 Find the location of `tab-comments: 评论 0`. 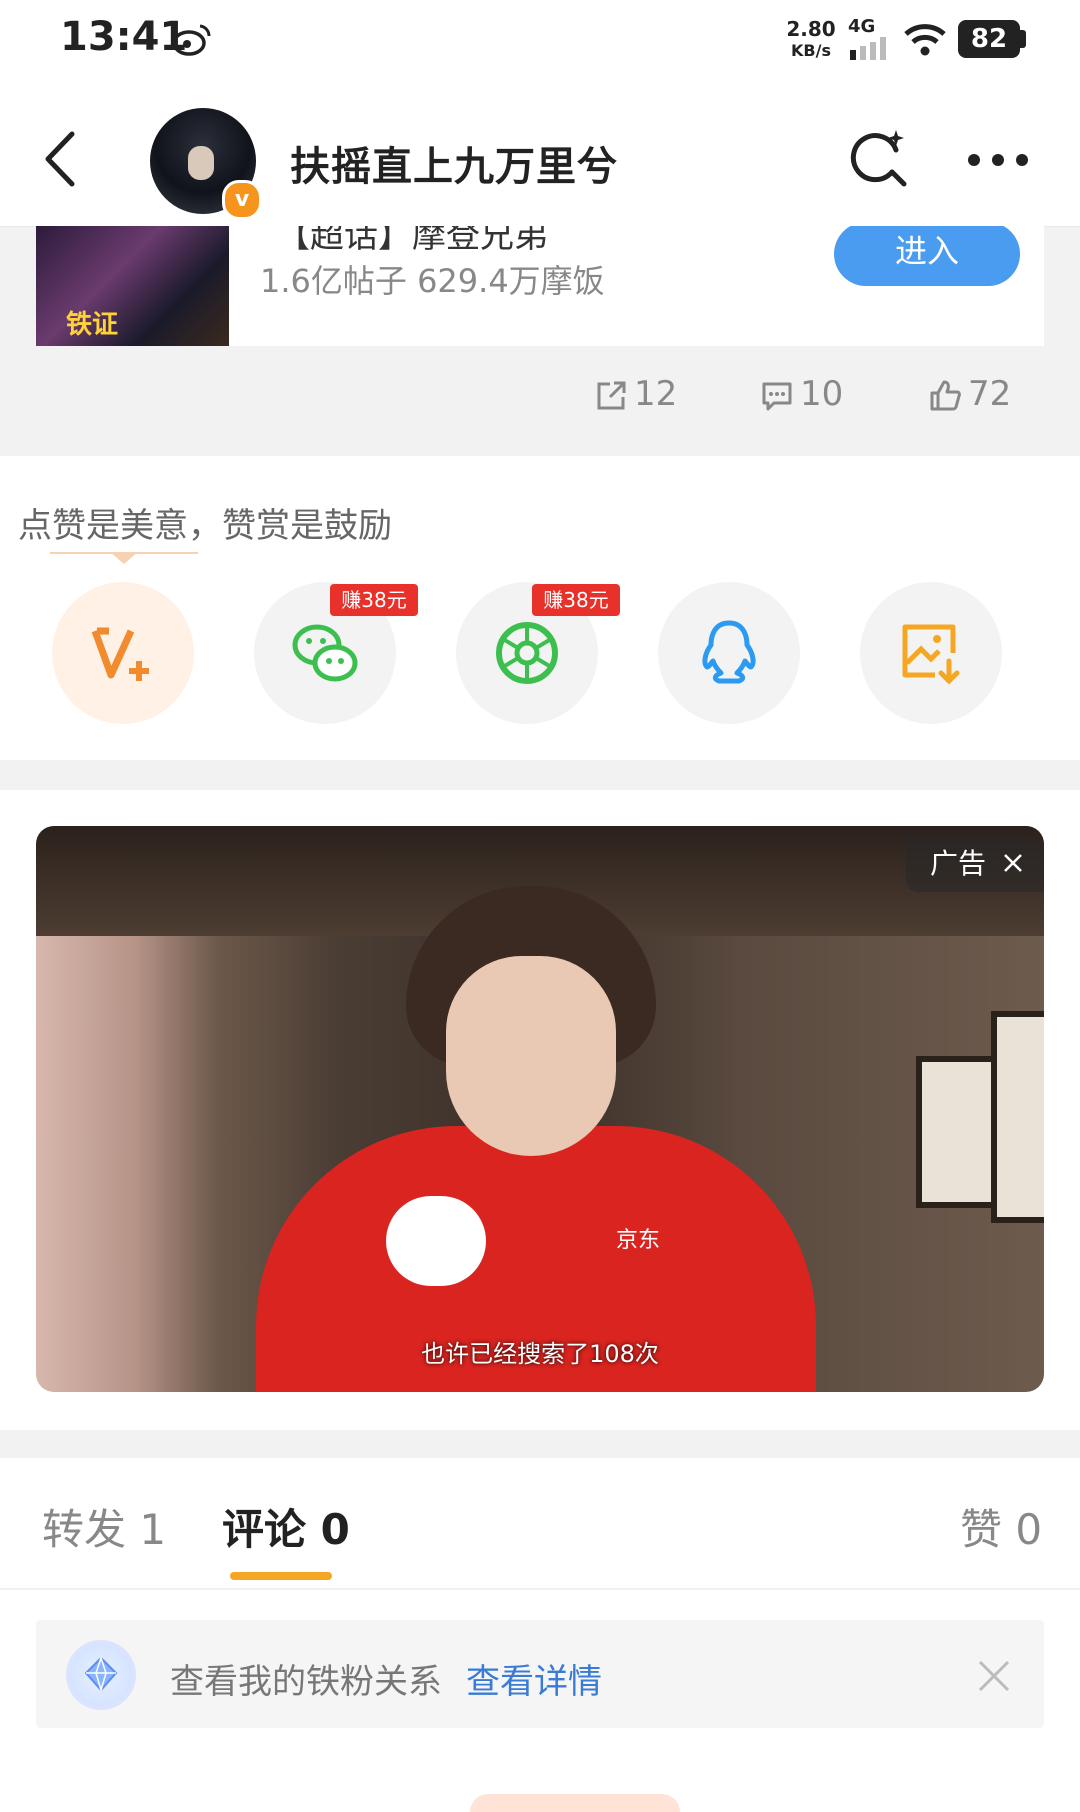

tab-comments: 评论 0 is located at coordinates (286, 1526).